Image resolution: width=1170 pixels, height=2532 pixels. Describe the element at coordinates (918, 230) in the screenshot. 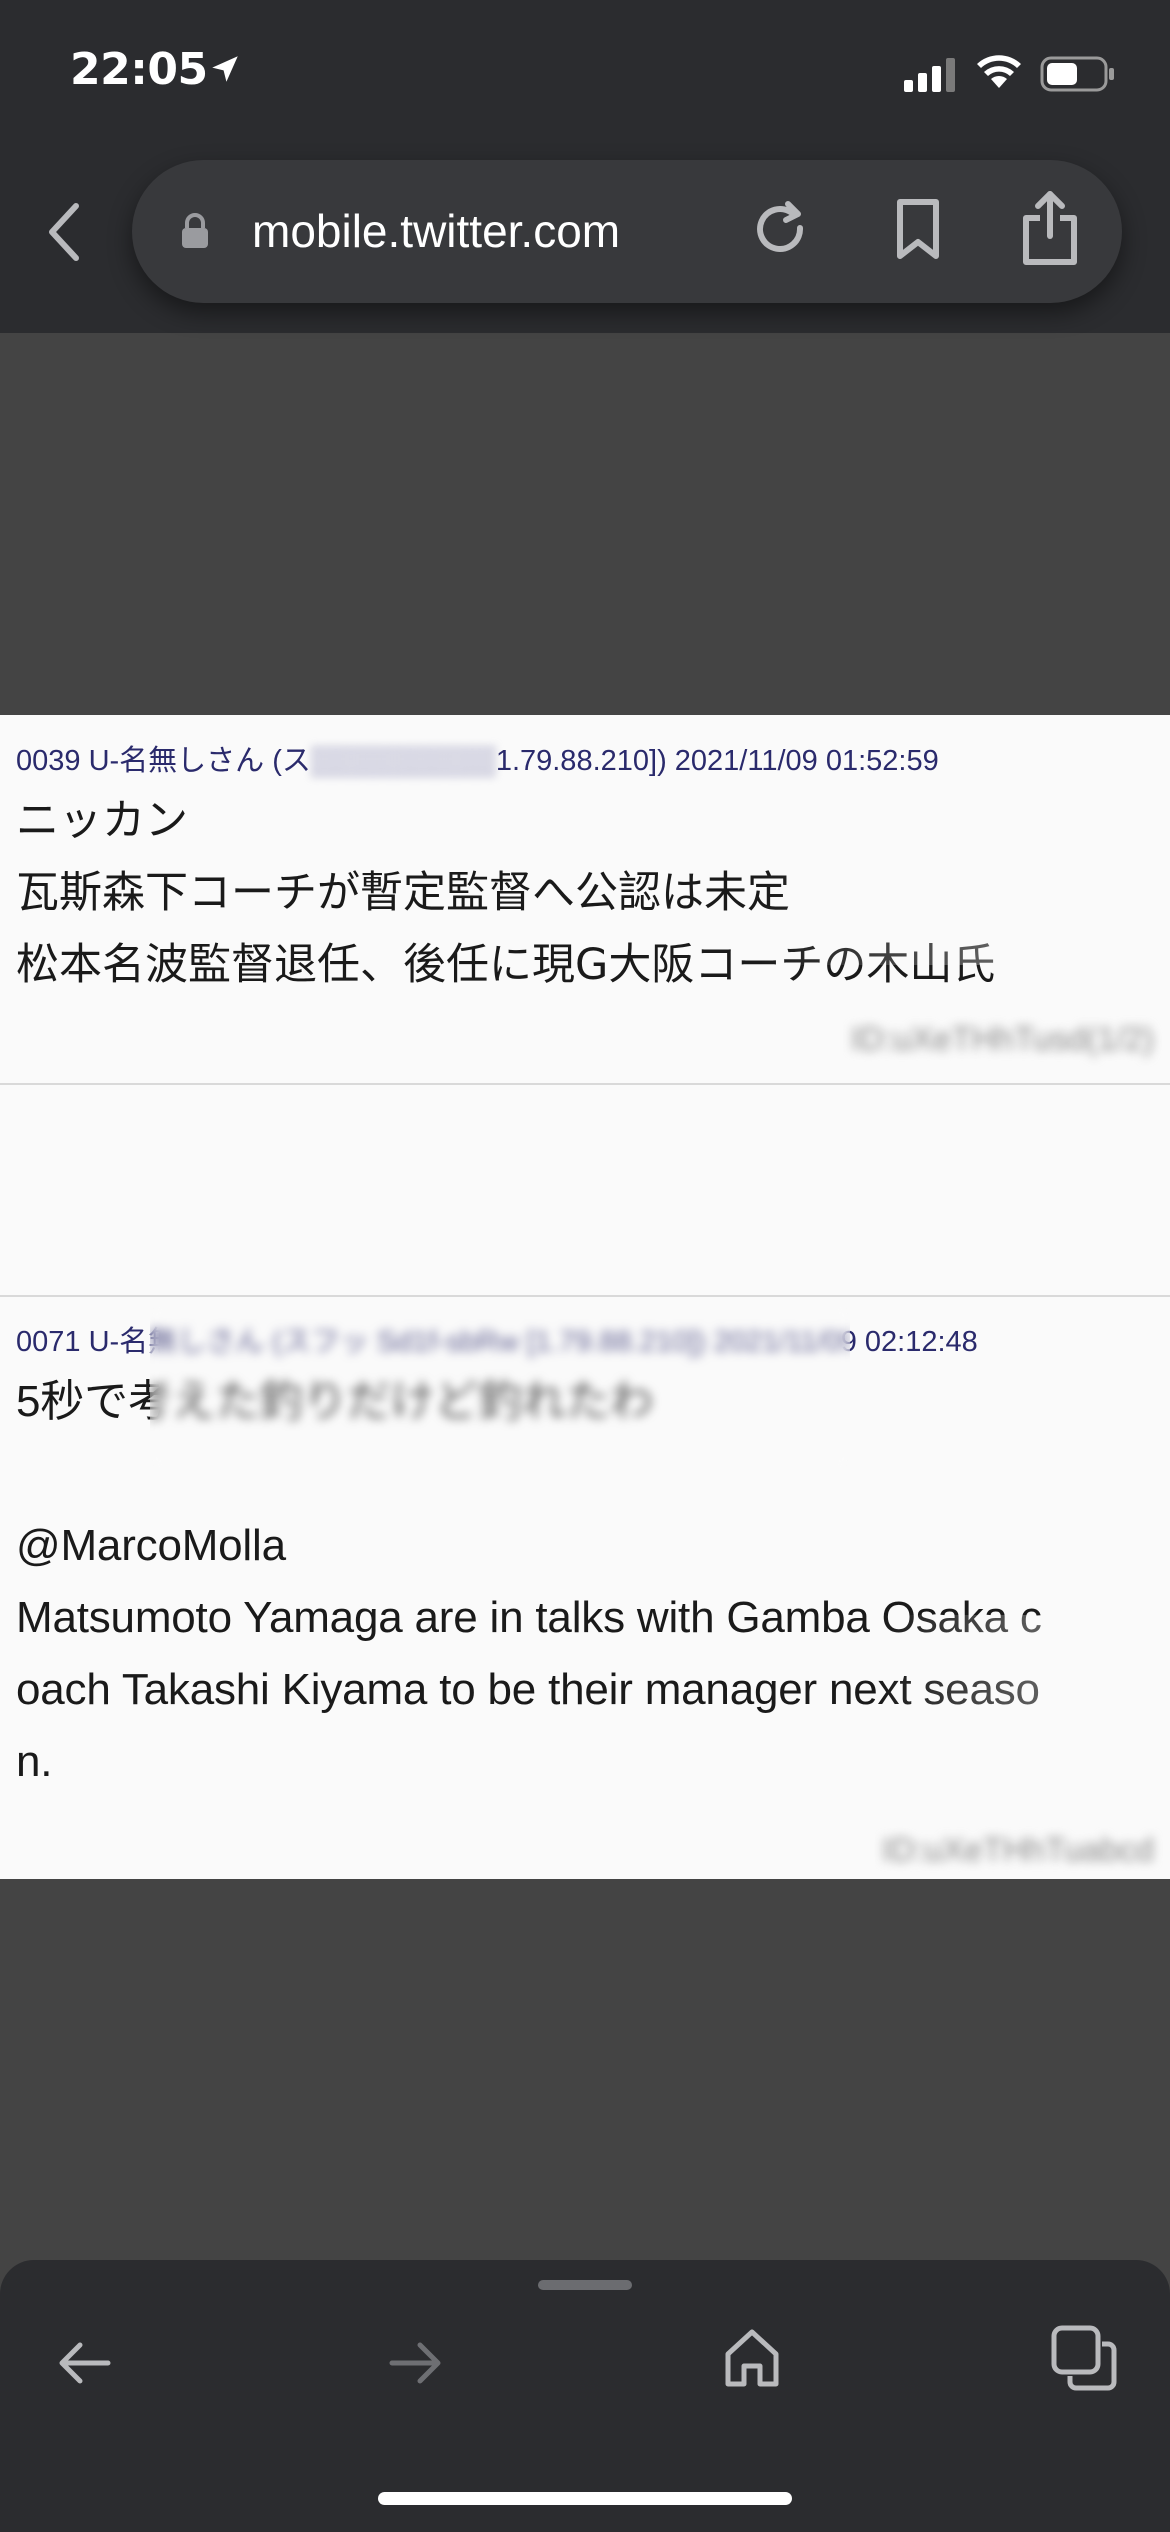

I see `bookmark-icon` at that location.